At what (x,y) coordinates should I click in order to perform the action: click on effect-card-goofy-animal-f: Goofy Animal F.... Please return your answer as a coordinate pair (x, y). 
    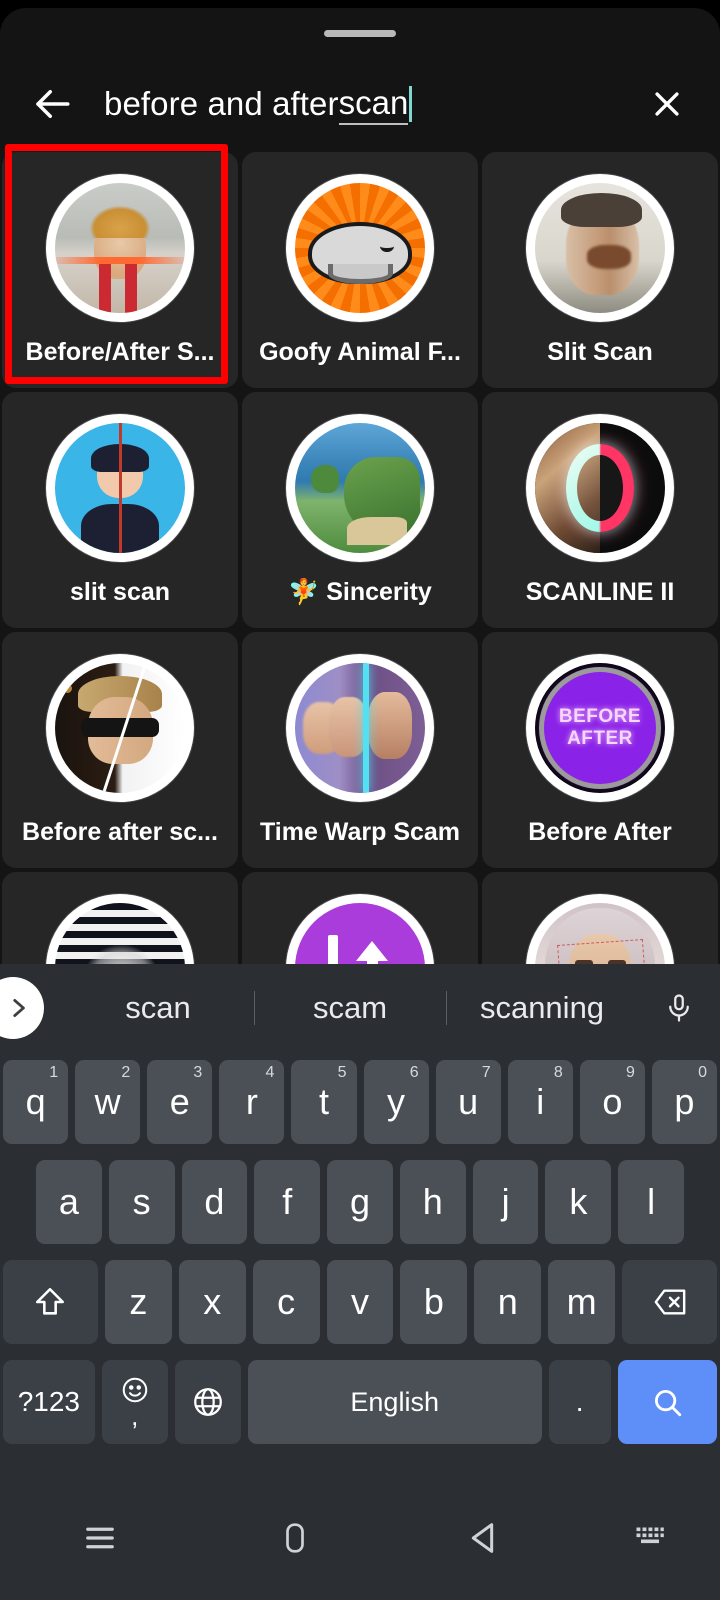
    Looking at the image, I should click on (360, 270).